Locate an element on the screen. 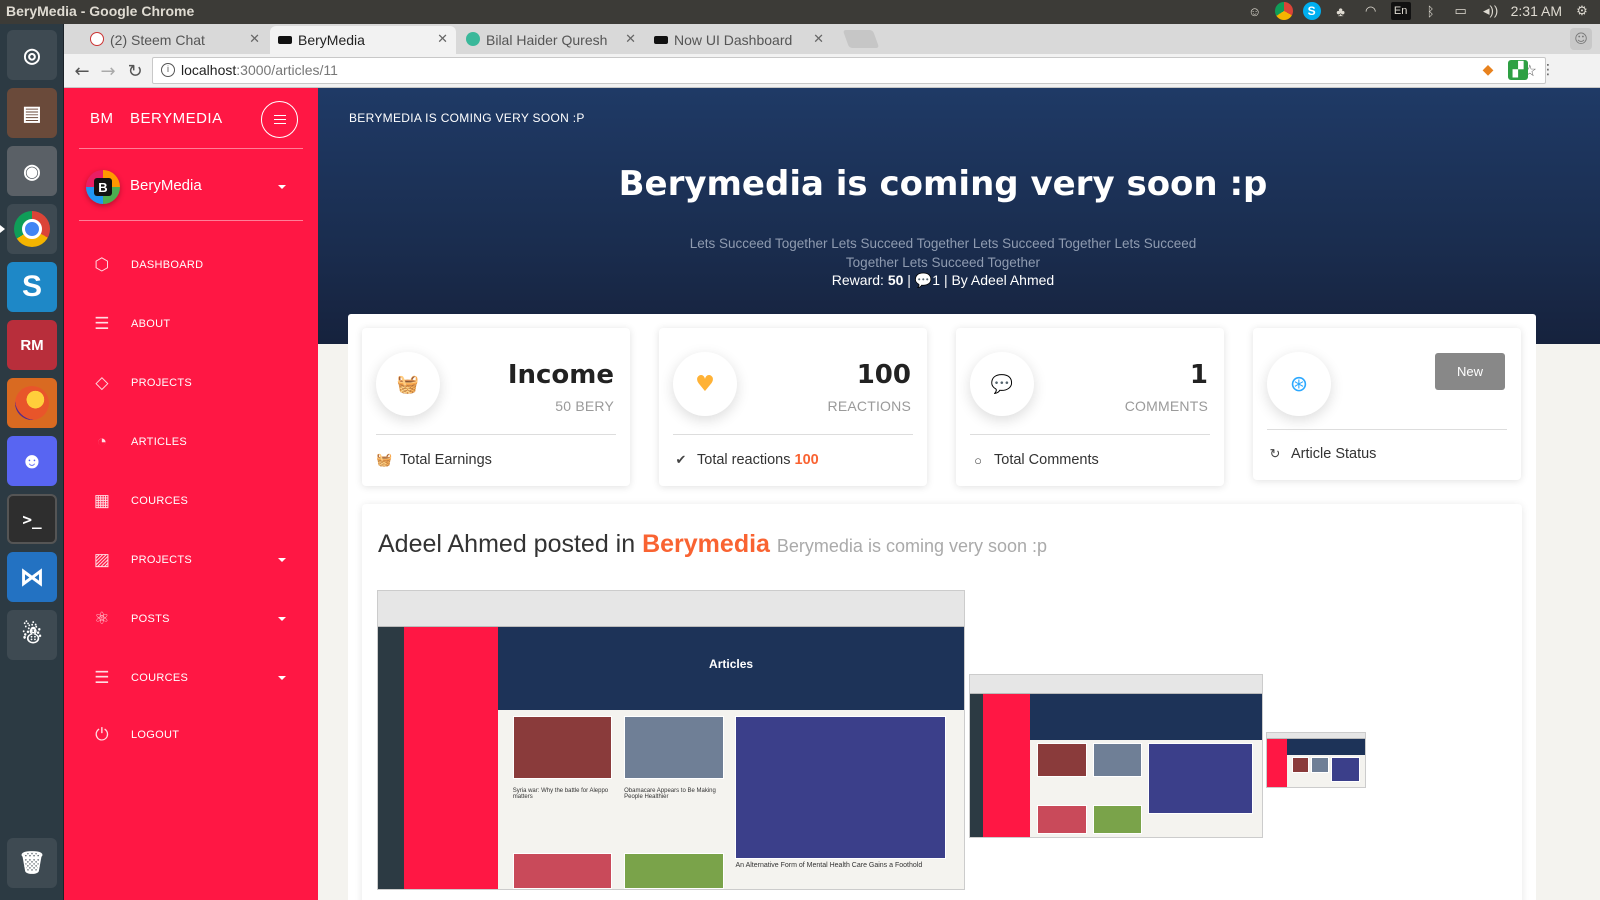 The image size is (1600, 900). navbar-brand: BERYMEDIA IS COMING VERY SOON :P is located at coordinates (467, 118).